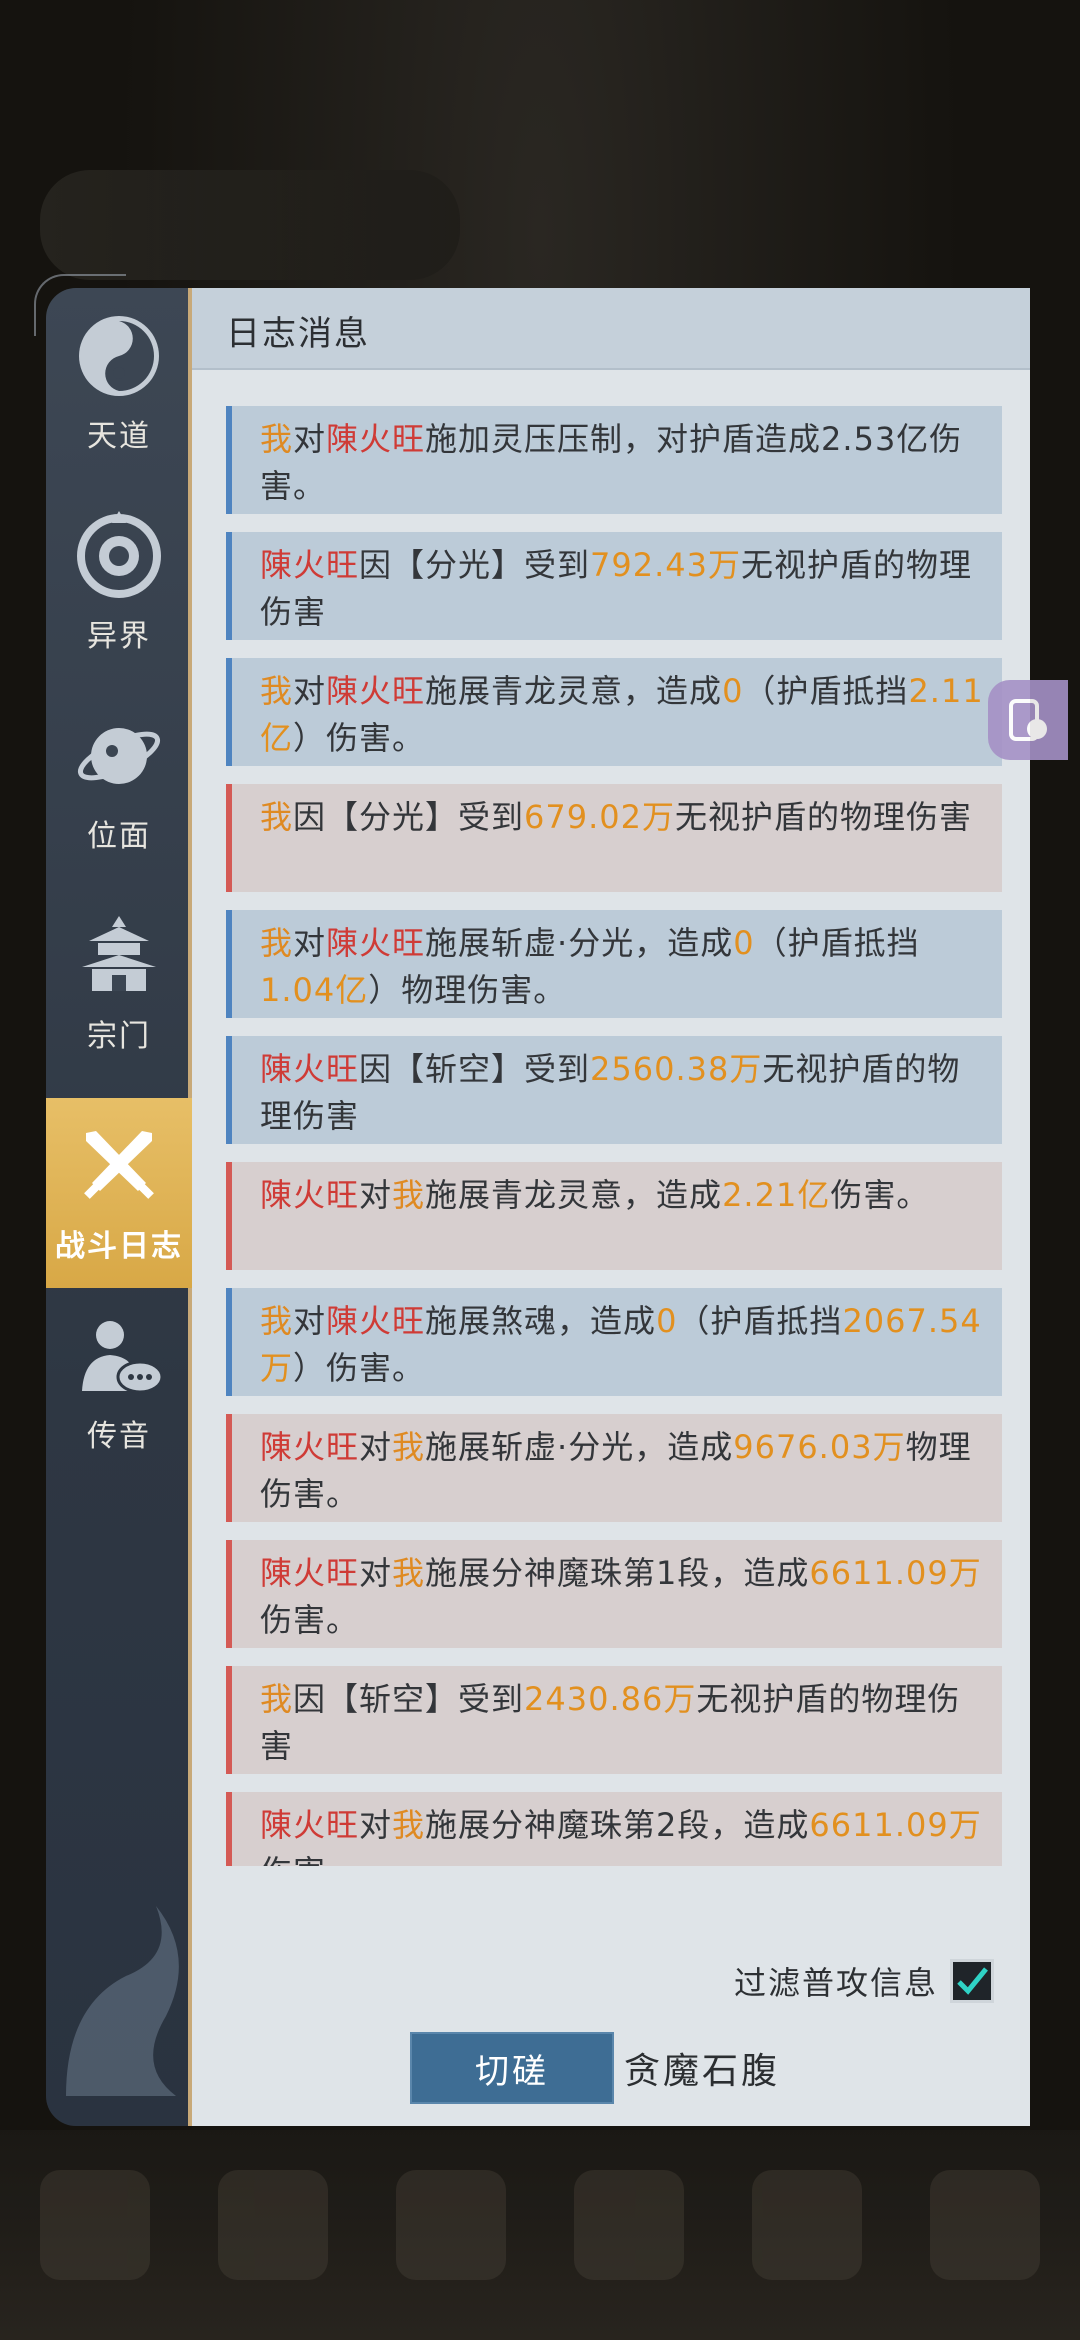 This screenshot has height=2340, width=1080. Describe the element at coordinates (614, 1594) in the screenshot. I see `log-entry: 陳火旺对我施展分神魔珠第1段，造成6611.09万伤害。` at that location.